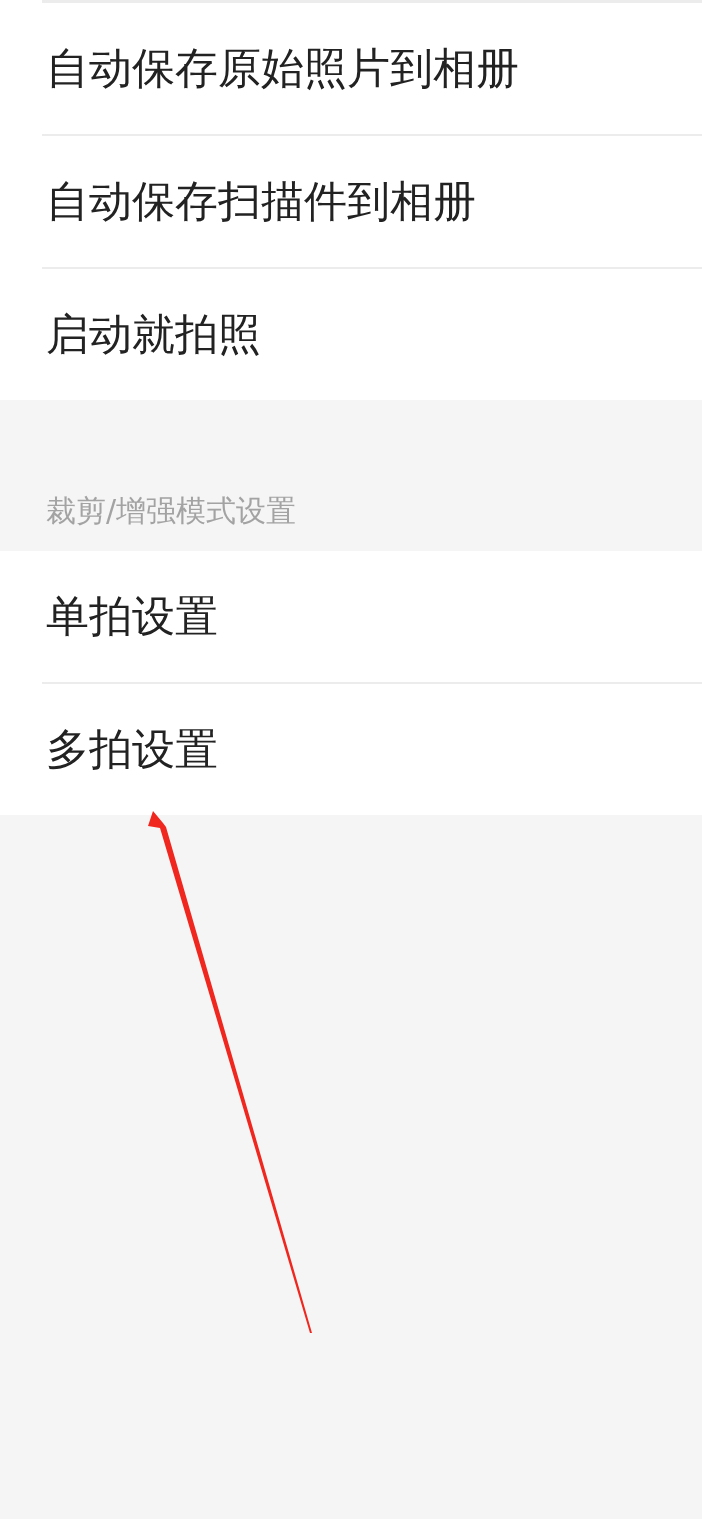 Image resolution: width=702 pixels, height=1519 pixels. I want to click on settings-item: 自动保存原始照片到相册, so click(282, 68).